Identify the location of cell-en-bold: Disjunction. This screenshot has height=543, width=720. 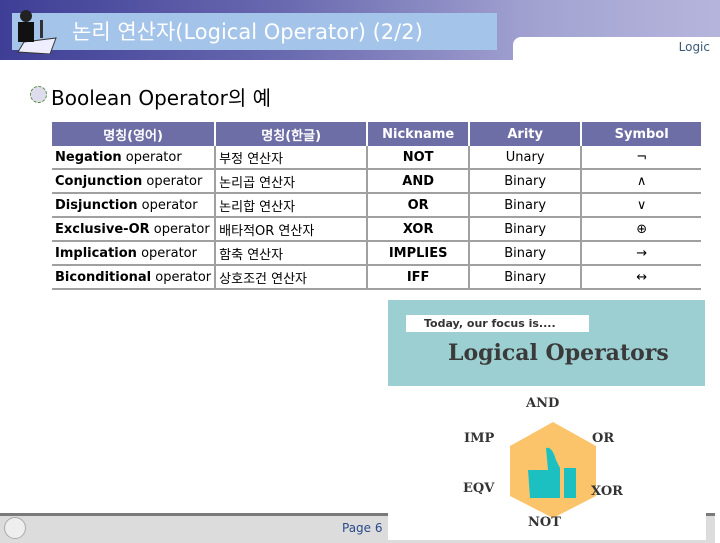
(96, 205).